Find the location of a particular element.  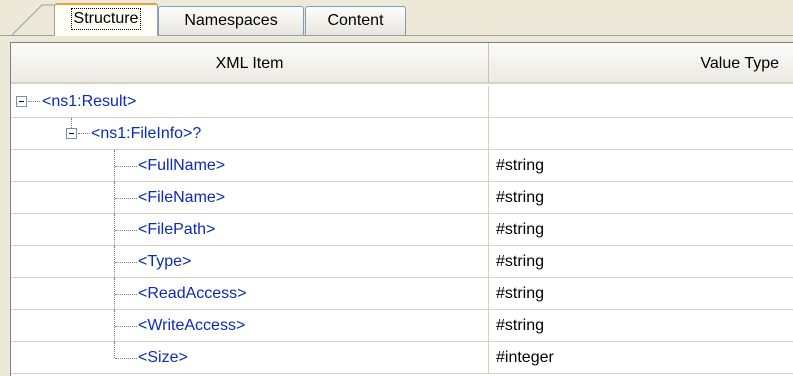

tab-structure: Structure is located at coordinates (106, 19).